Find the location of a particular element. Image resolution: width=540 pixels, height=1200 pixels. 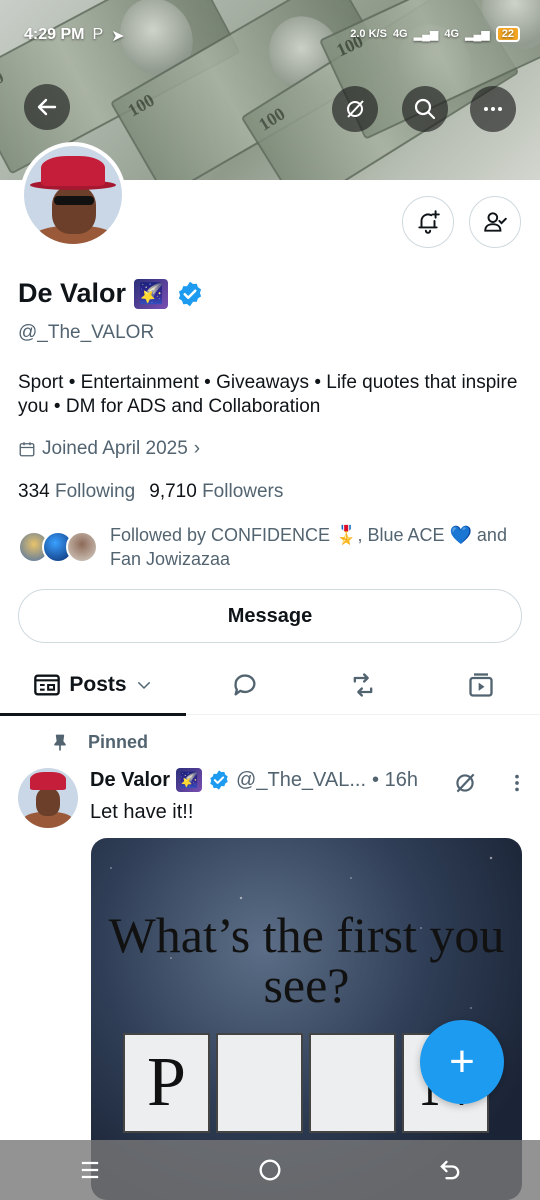

search-icon is located at coordinates (425, 109).